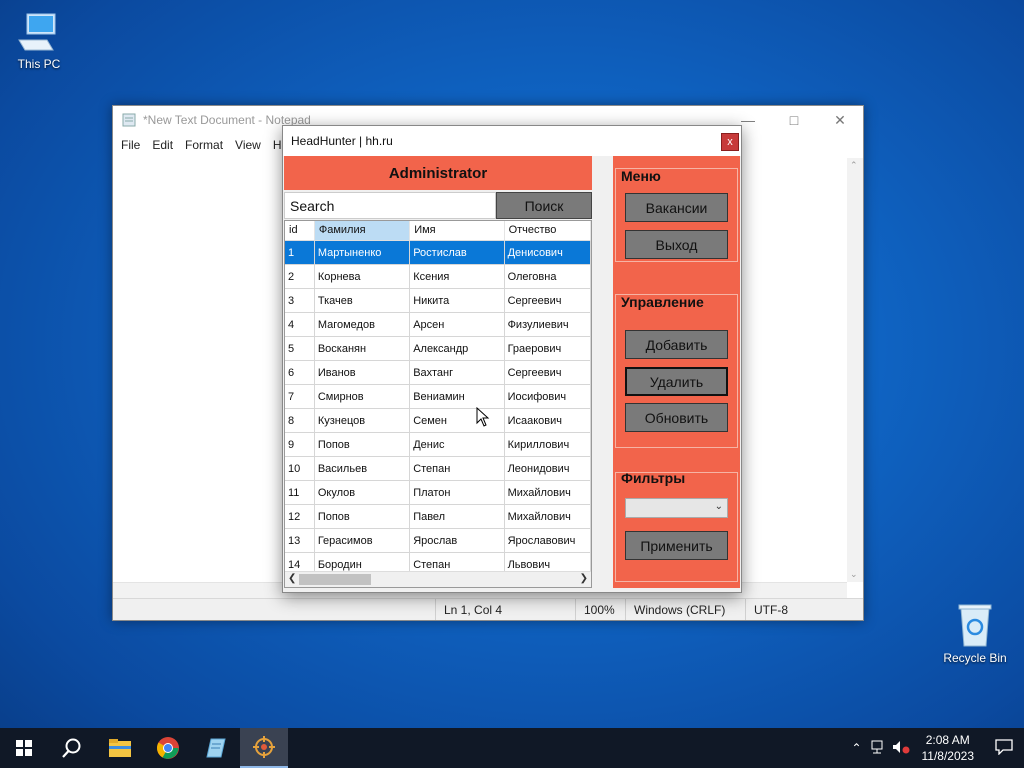 This screenshot has height=768, width=1024. What do you see at coordinates (548, 324) in the screenshot?
I see `cell-patronymic: Физулиевич` at bounding box center [548, 324].